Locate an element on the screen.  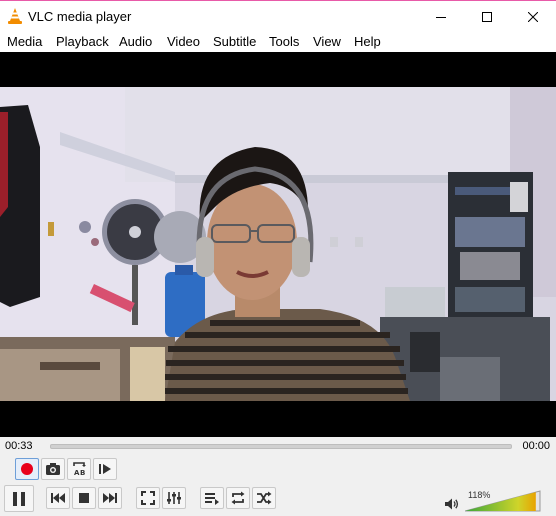
record-icon is located at coordinates (27, 469).